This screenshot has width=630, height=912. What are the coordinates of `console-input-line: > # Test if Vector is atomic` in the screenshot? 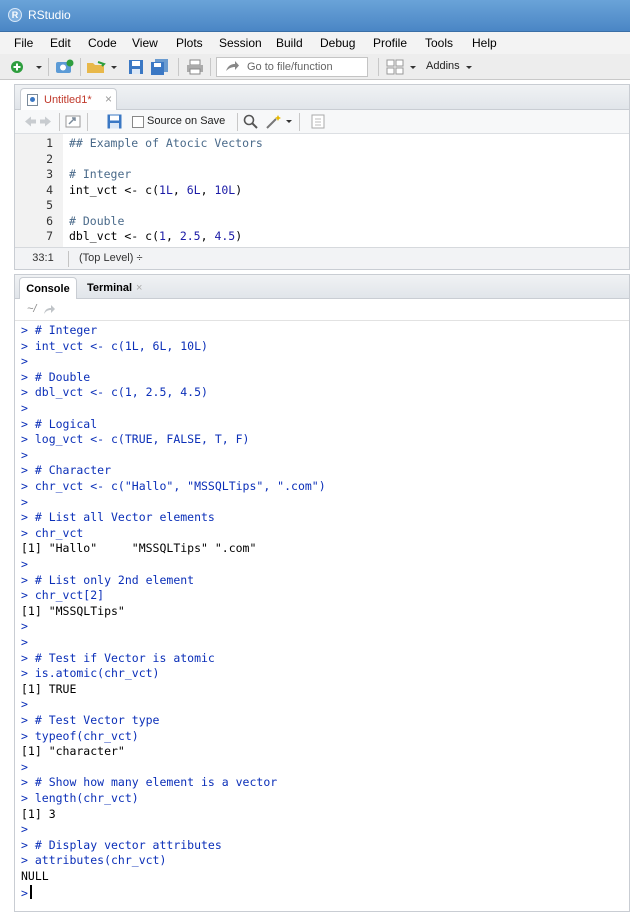 It's located at (118, 657).